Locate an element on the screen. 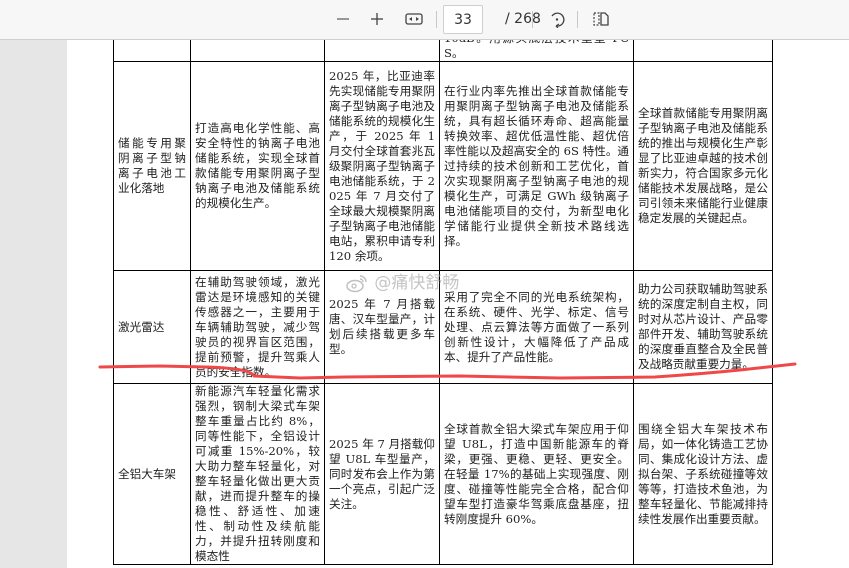 The height and width of the screenshot is (568, 849). zoom-out-icon is located at coordinates (343, 19).